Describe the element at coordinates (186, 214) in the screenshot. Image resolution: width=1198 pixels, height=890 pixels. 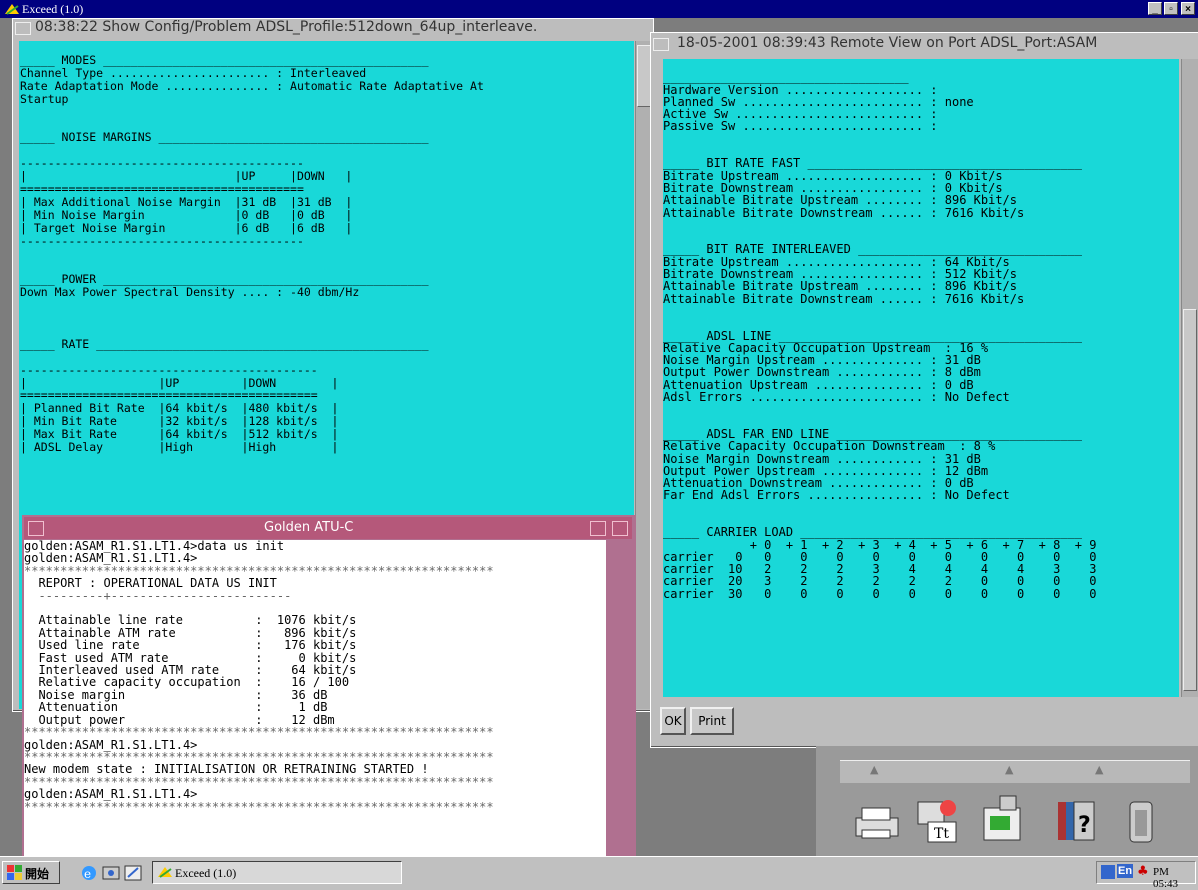
I see `text-line: | Min Noise Margin |0 dB |0 dB |` at that location.